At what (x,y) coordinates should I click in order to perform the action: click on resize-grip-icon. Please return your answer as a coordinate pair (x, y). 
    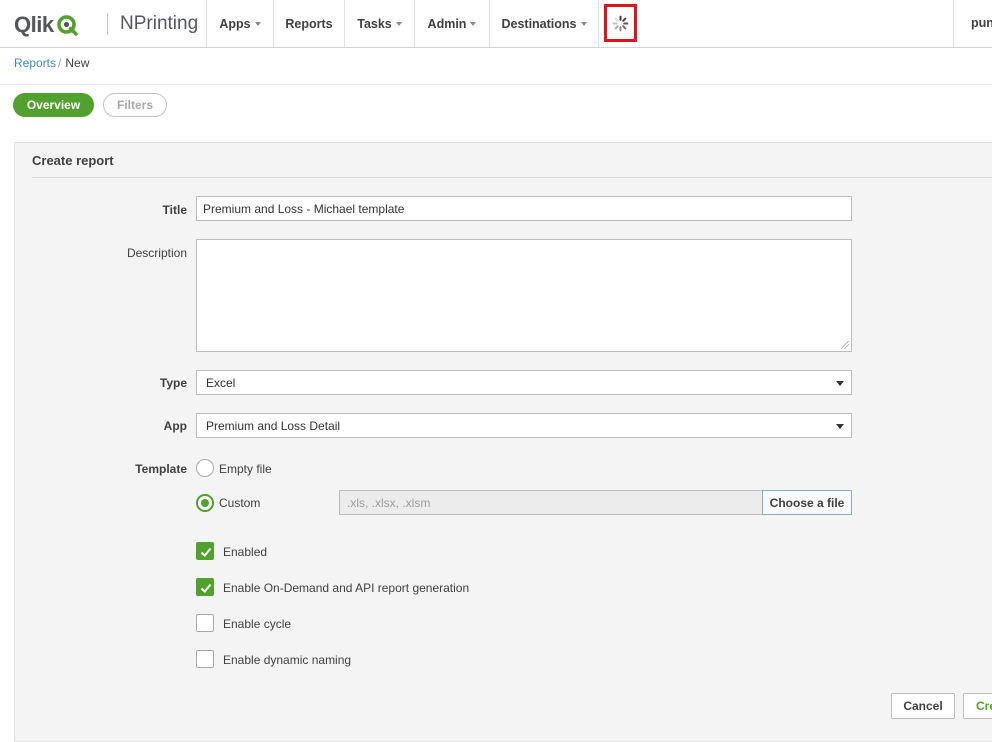
    Looking at the image, I should click on (845, 345).